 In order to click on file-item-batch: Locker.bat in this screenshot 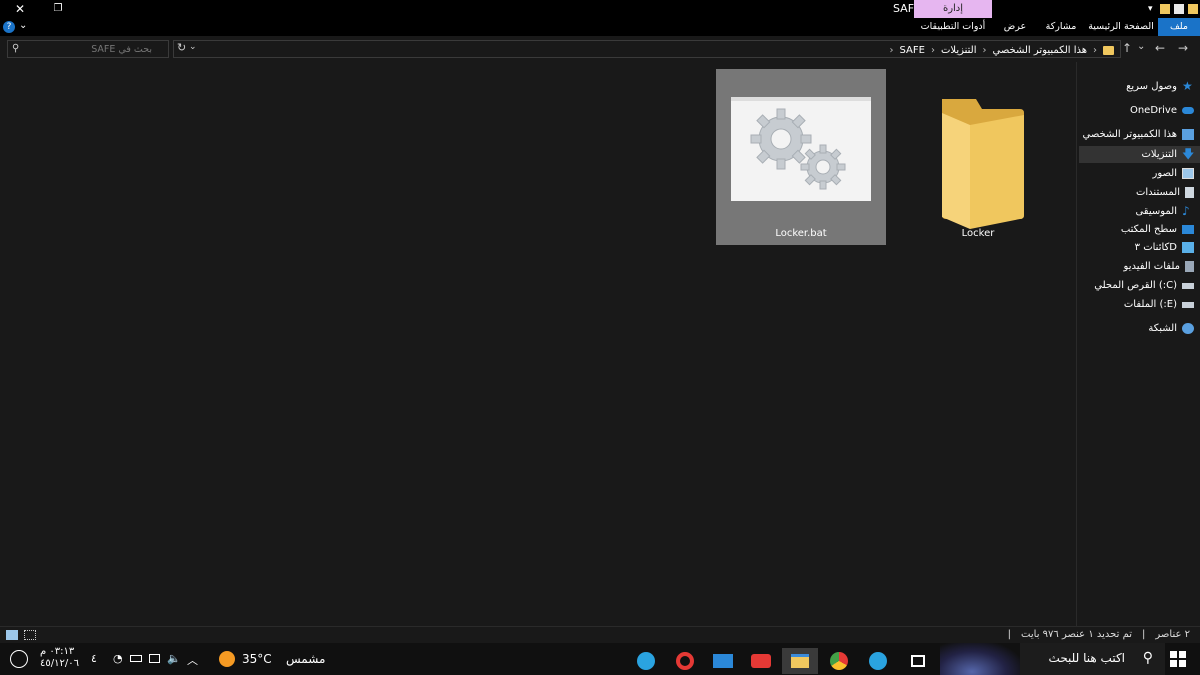, I will do `click(801, 157)`.